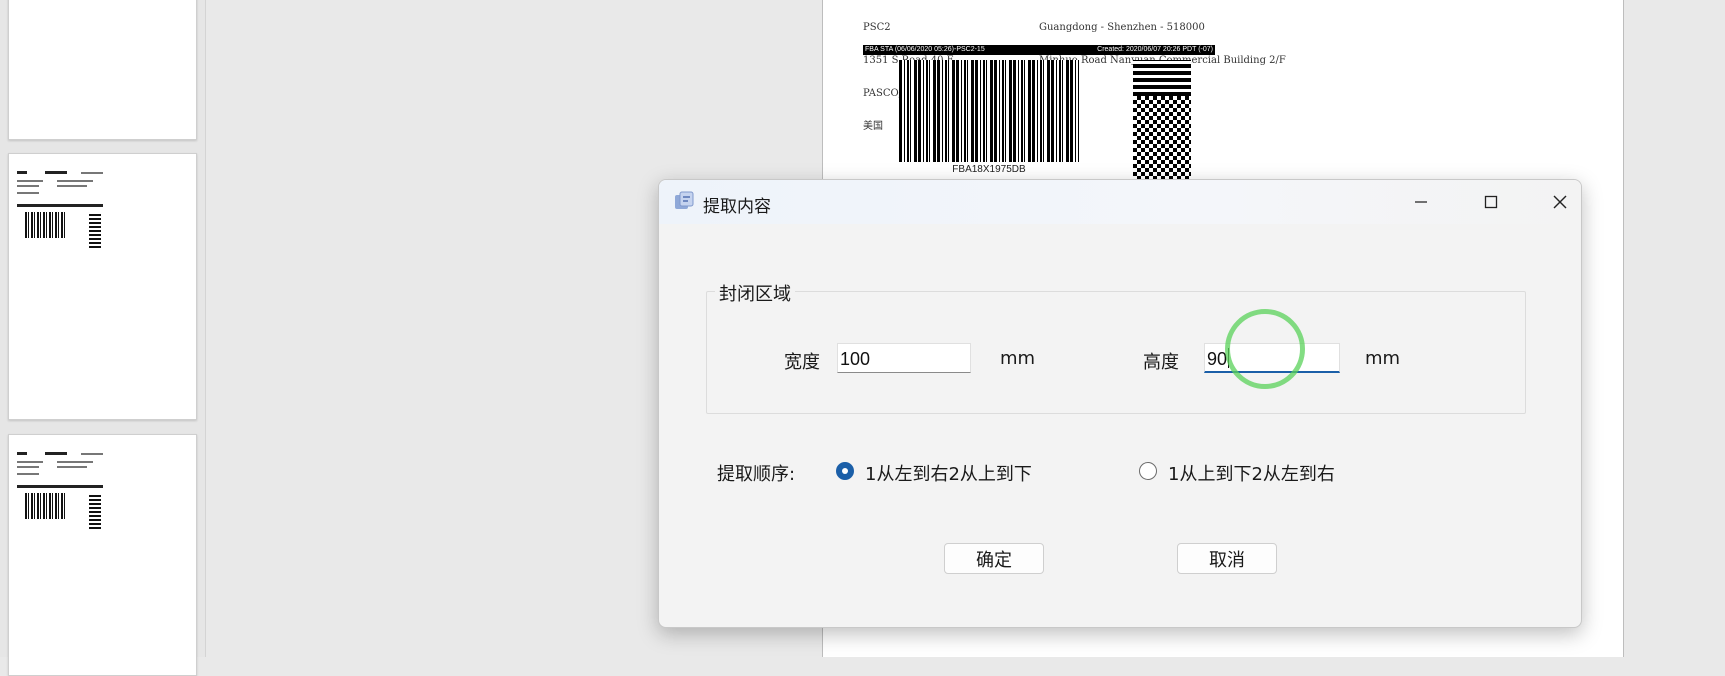 The width and height of the screenshot is (1725, 676). I want to click on address-line: Guangdong - Shenzhen - 518000, so click(1122, 27).